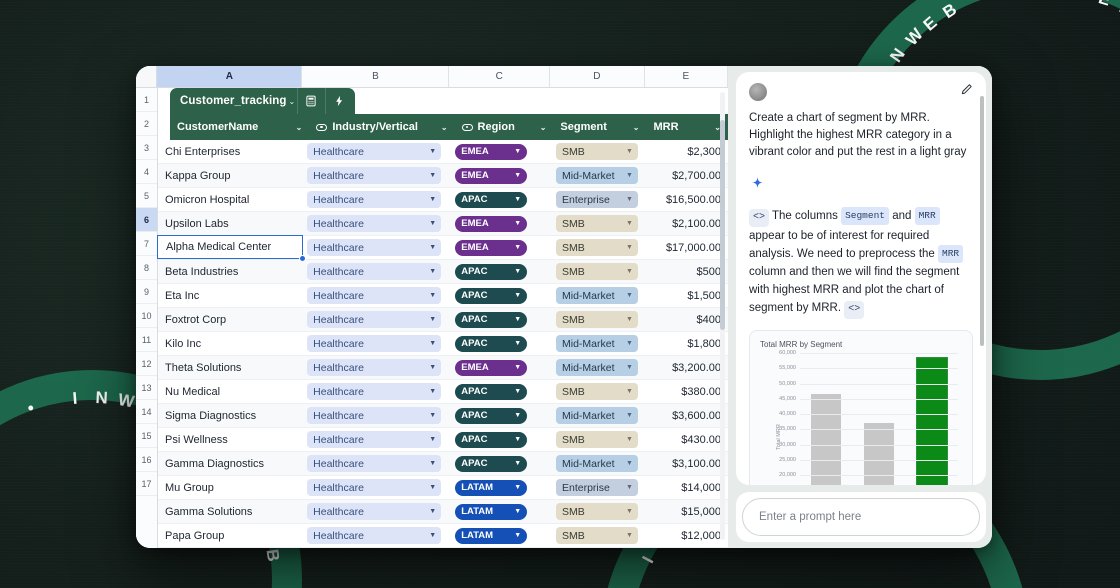 The image size is (1120, 588). What do you see at coordinates (686, 415) in the screenshot?
I see `cell-mrr: $3,600.00` at bounding box center [686, 415].